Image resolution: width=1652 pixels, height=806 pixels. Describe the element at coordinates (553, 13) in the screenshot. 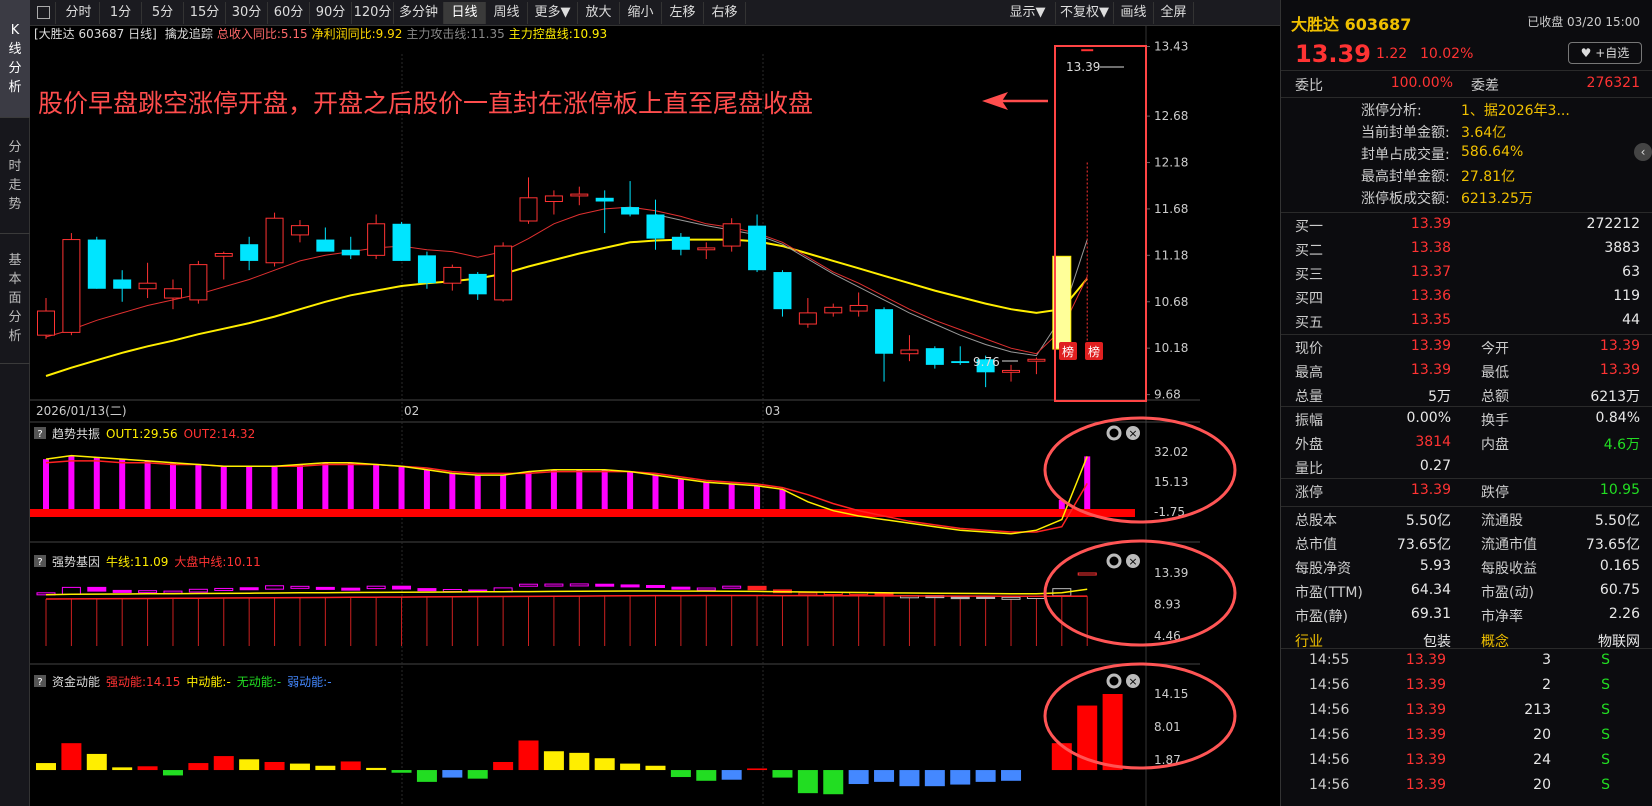

I see `toolbar-btn-11: 更多▼` at that location.